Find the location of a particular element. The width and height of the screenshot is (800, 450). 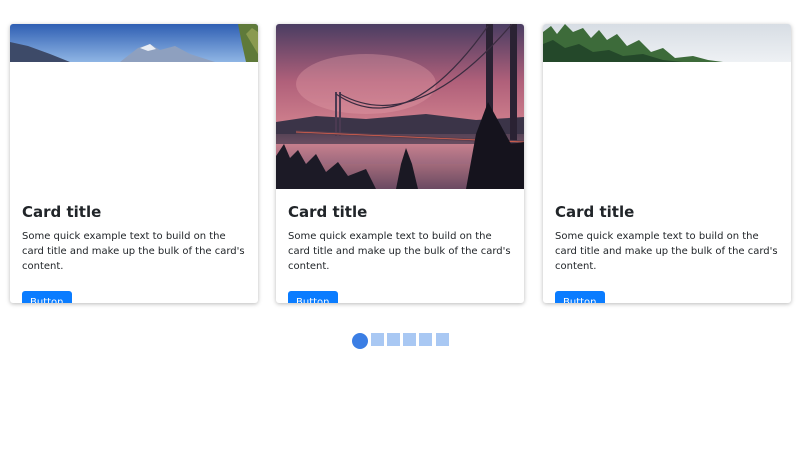

mountain-landscape-image is located at coordinates (134, 43).